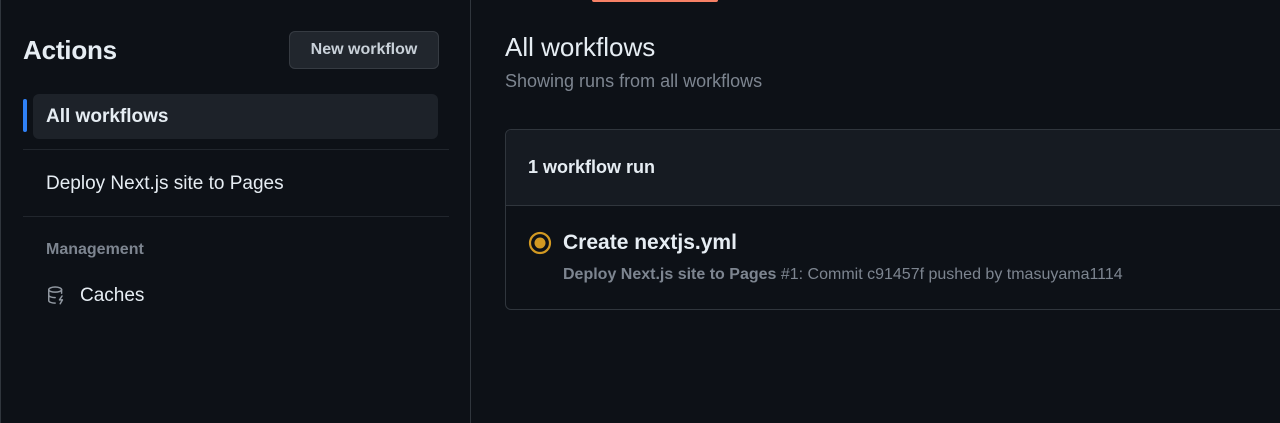 This screenshot has width=1280, height=423. What do you see at coordinates (670, 274) in the screenshot?
I see `run-workflow-name: Deploy Next.js site to Pages` at bounding box center [670, 274].